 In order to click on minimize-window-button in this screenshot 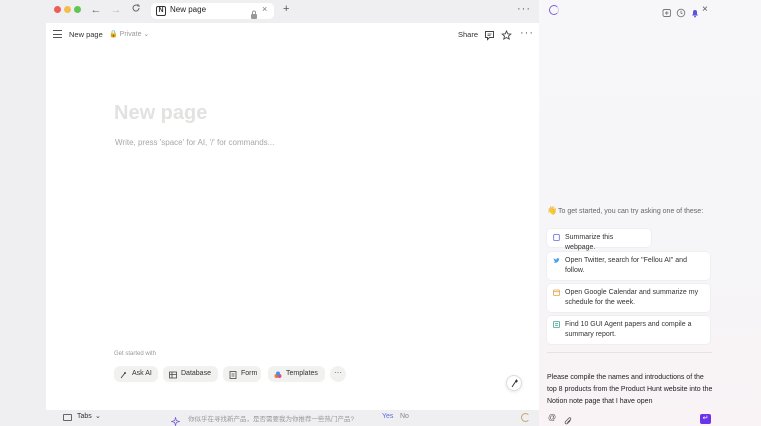, I will do `click(67, 9)`.